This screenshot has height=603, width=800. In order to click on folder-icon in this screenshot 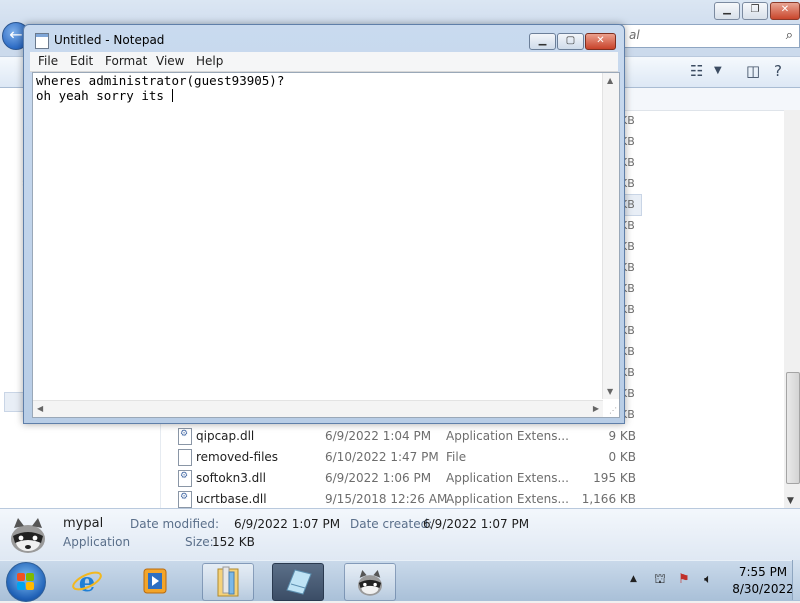, I will do `click(228, 581)`.